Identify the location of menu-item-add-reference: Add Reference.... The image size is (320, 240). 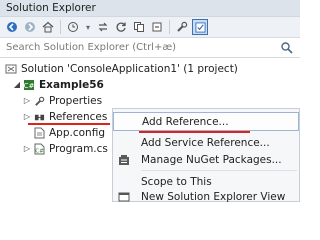
(206, 121).